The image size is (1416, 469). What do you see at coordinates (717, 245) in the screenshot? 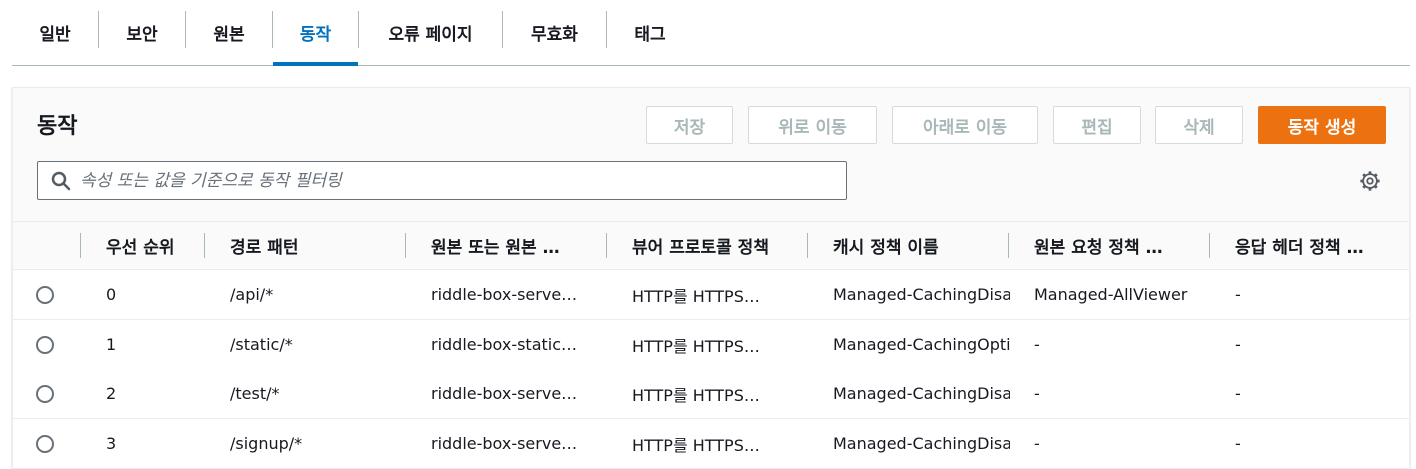
I see `column-header-viewer-protocol: 뷰어 프로토콜 정책` at bounding box center [717, 245].